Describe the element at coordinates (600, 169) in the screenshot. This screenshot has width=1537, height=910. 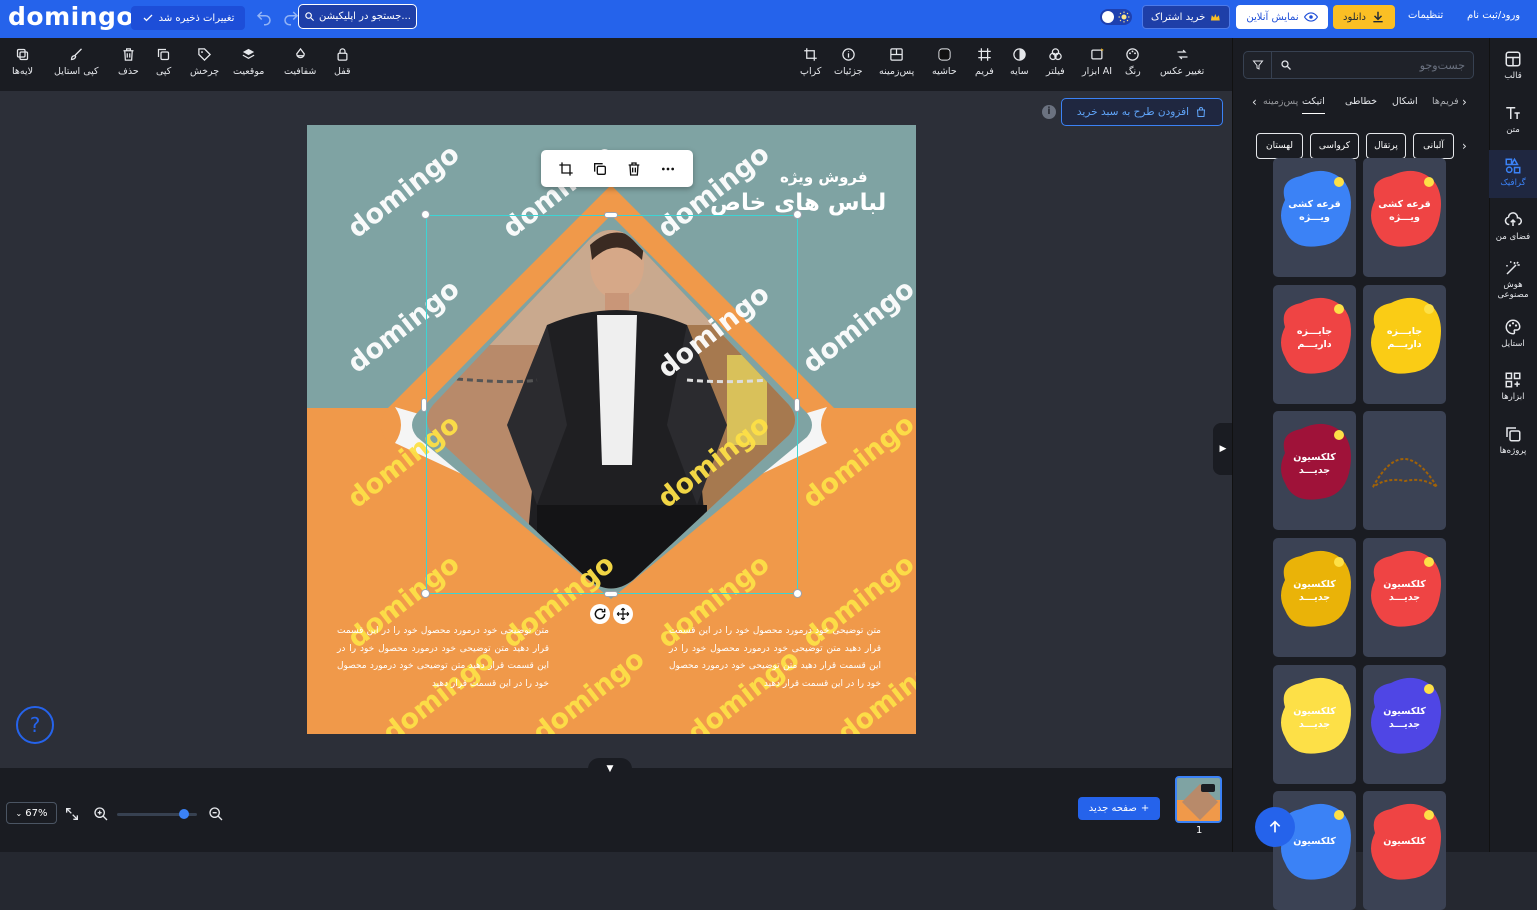
I see `duplicate-icon` at that location.